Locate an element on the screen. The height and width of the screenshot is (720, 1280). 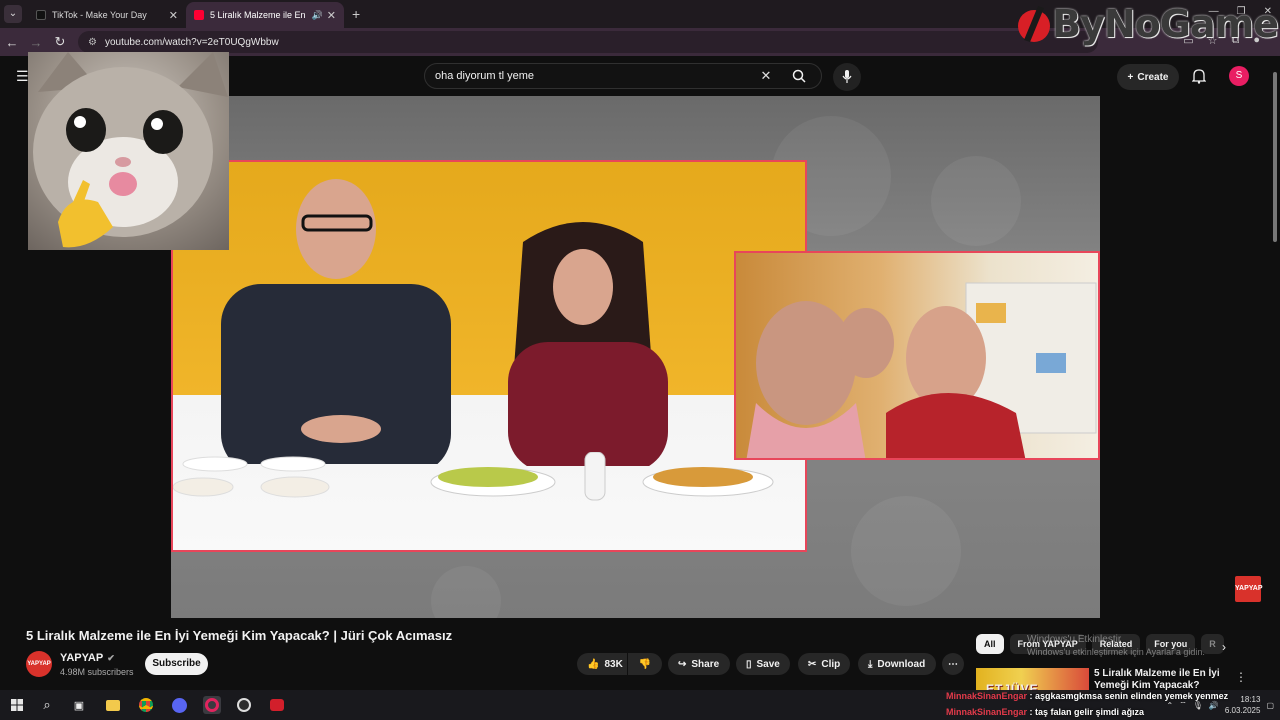
notifications-button is located at coordinates (1199, 78).